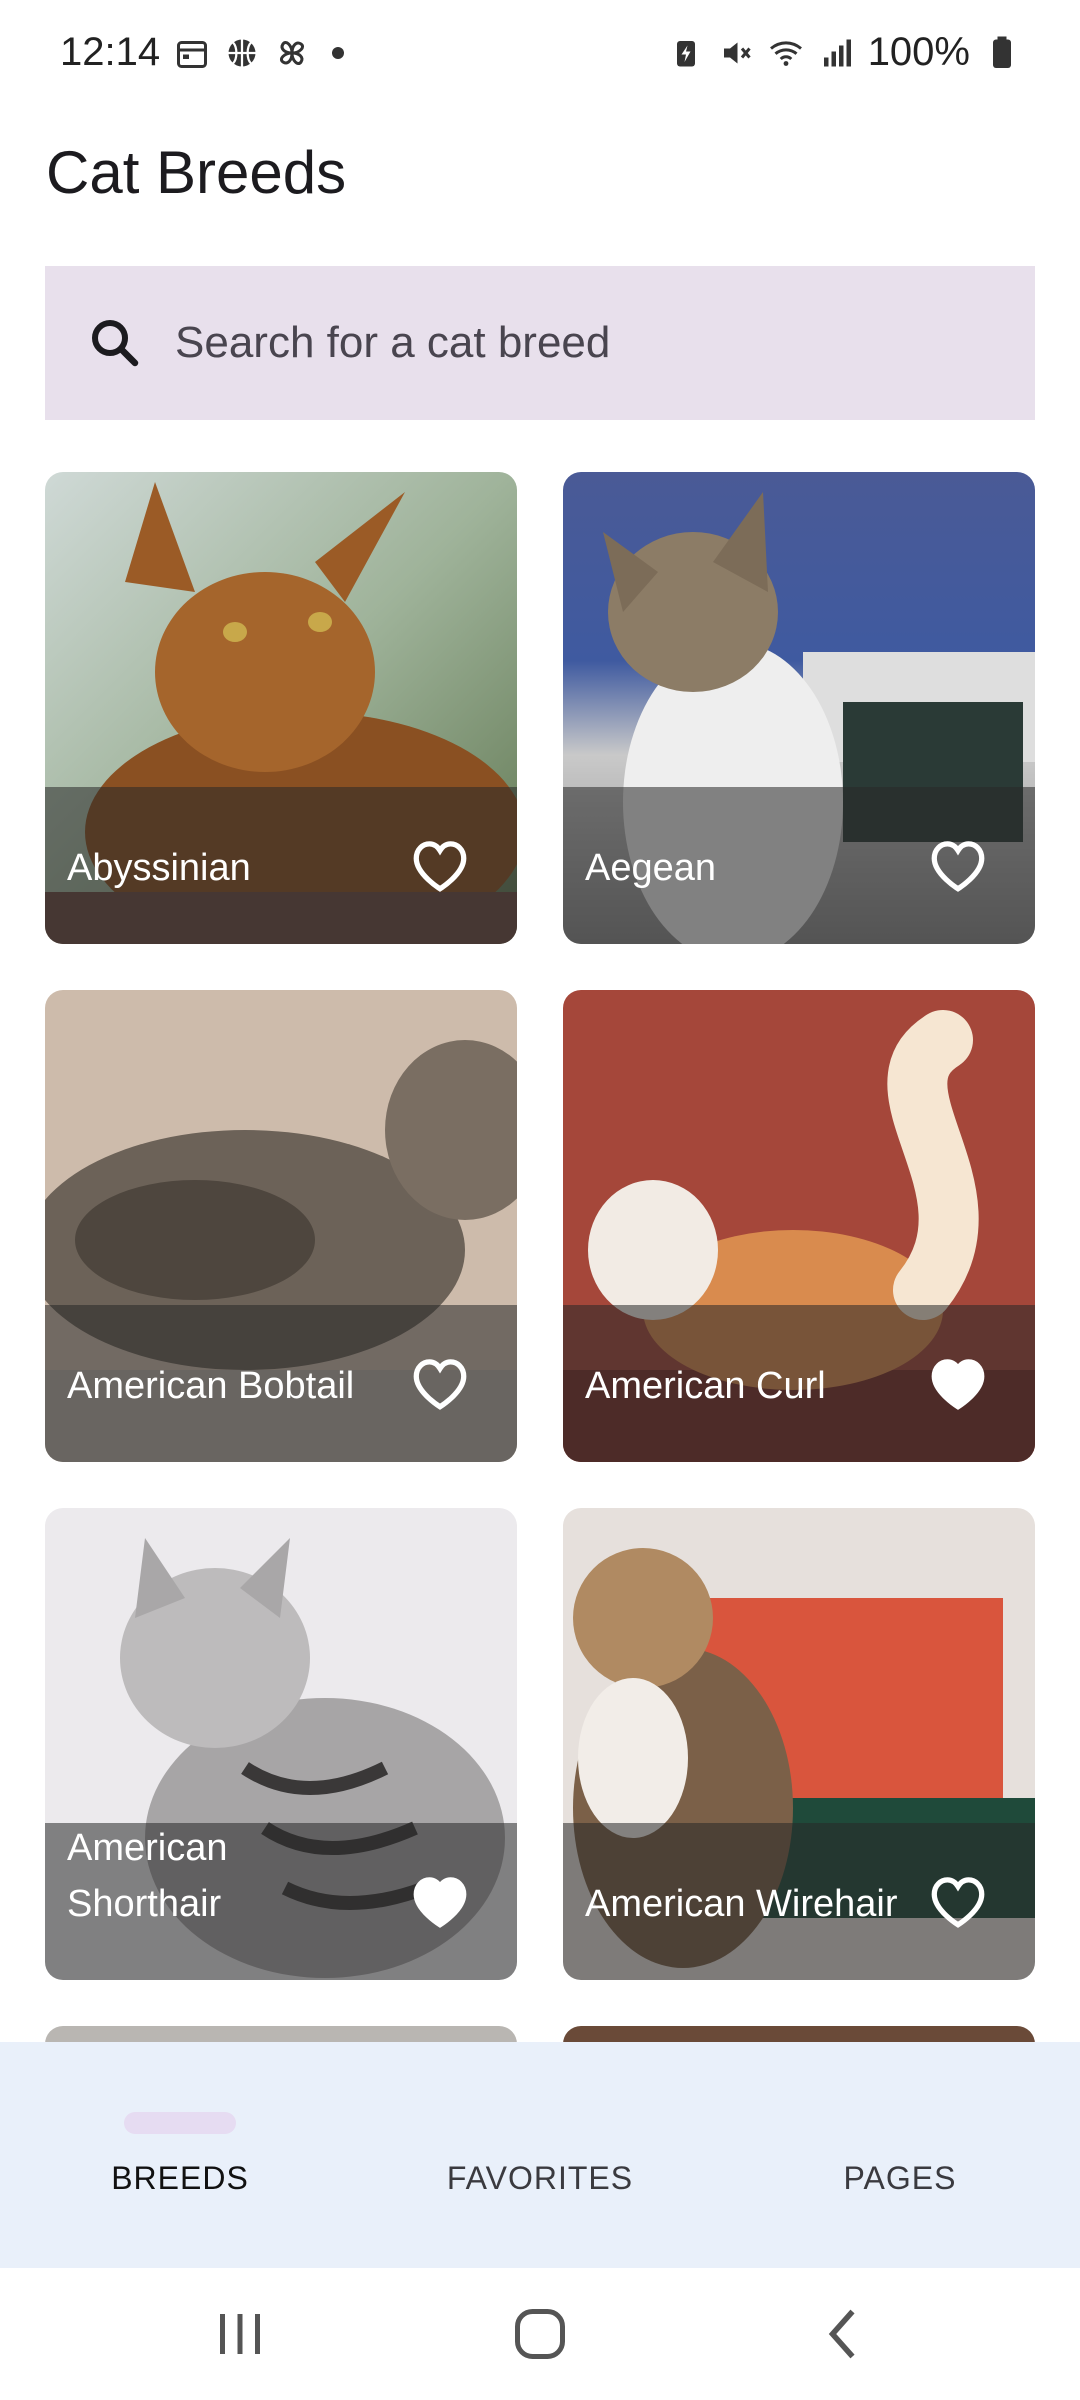 The image size is (1080, 2400). I want to click on battery-icon, so click(1002, 52).